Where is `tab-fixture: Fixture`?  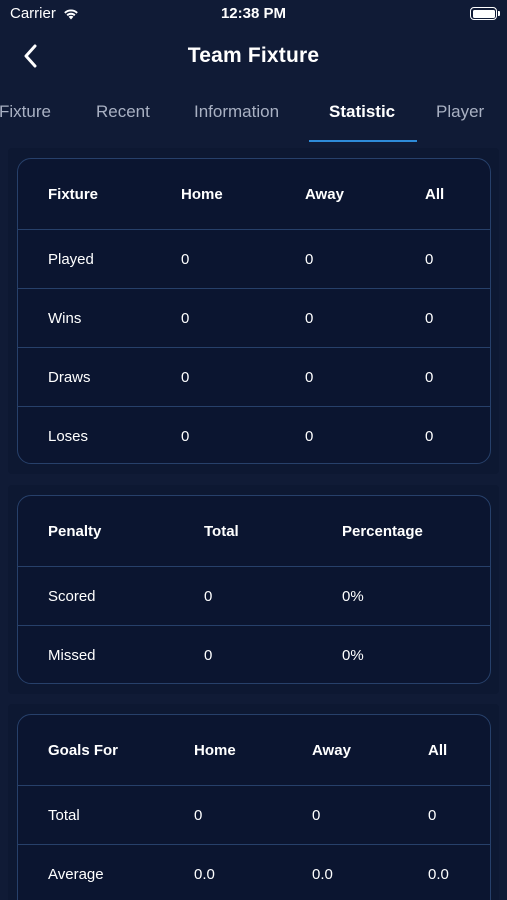
tab-fixture: Fixture is located at coordinates (25, 112).